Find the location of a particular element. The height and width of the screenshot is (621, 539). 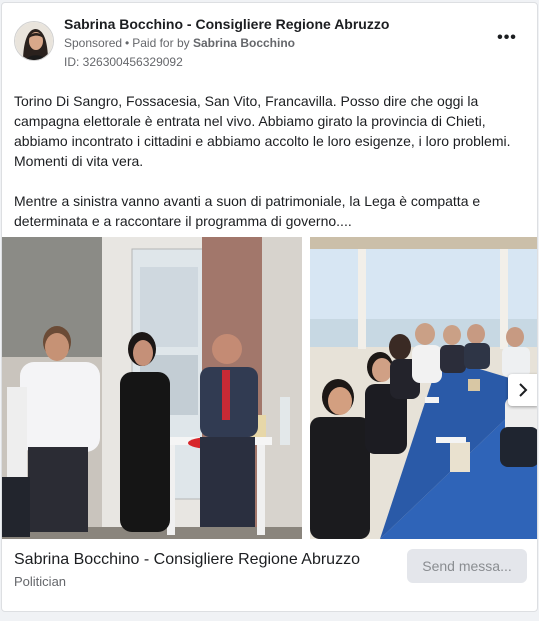

sponsored-line: Sponsored • Paid for by Sabrina Bocchino is located at coordinates (179, 43).